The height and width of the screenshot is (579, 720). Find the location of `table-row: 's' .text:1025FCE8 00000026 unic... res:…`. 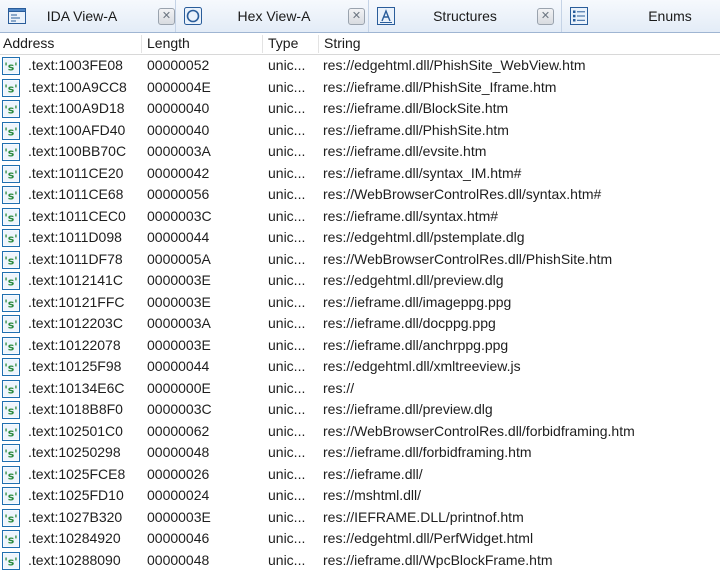

table-row: 's' .text:1025FCE8 00000026 unic... res:… is located at coordinates (360, 475).